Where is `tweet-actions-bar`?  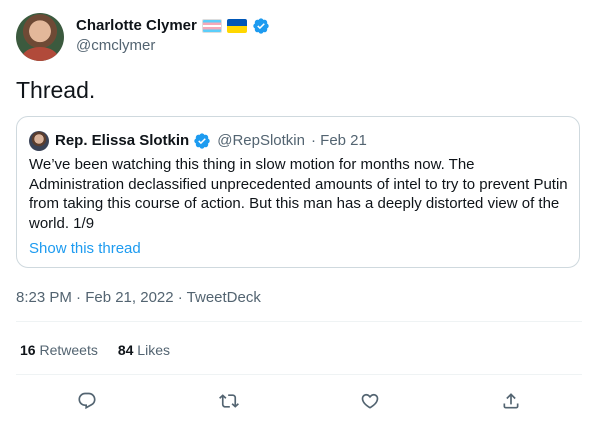
tweet-actions-bar is located at coordinates (299, 401).